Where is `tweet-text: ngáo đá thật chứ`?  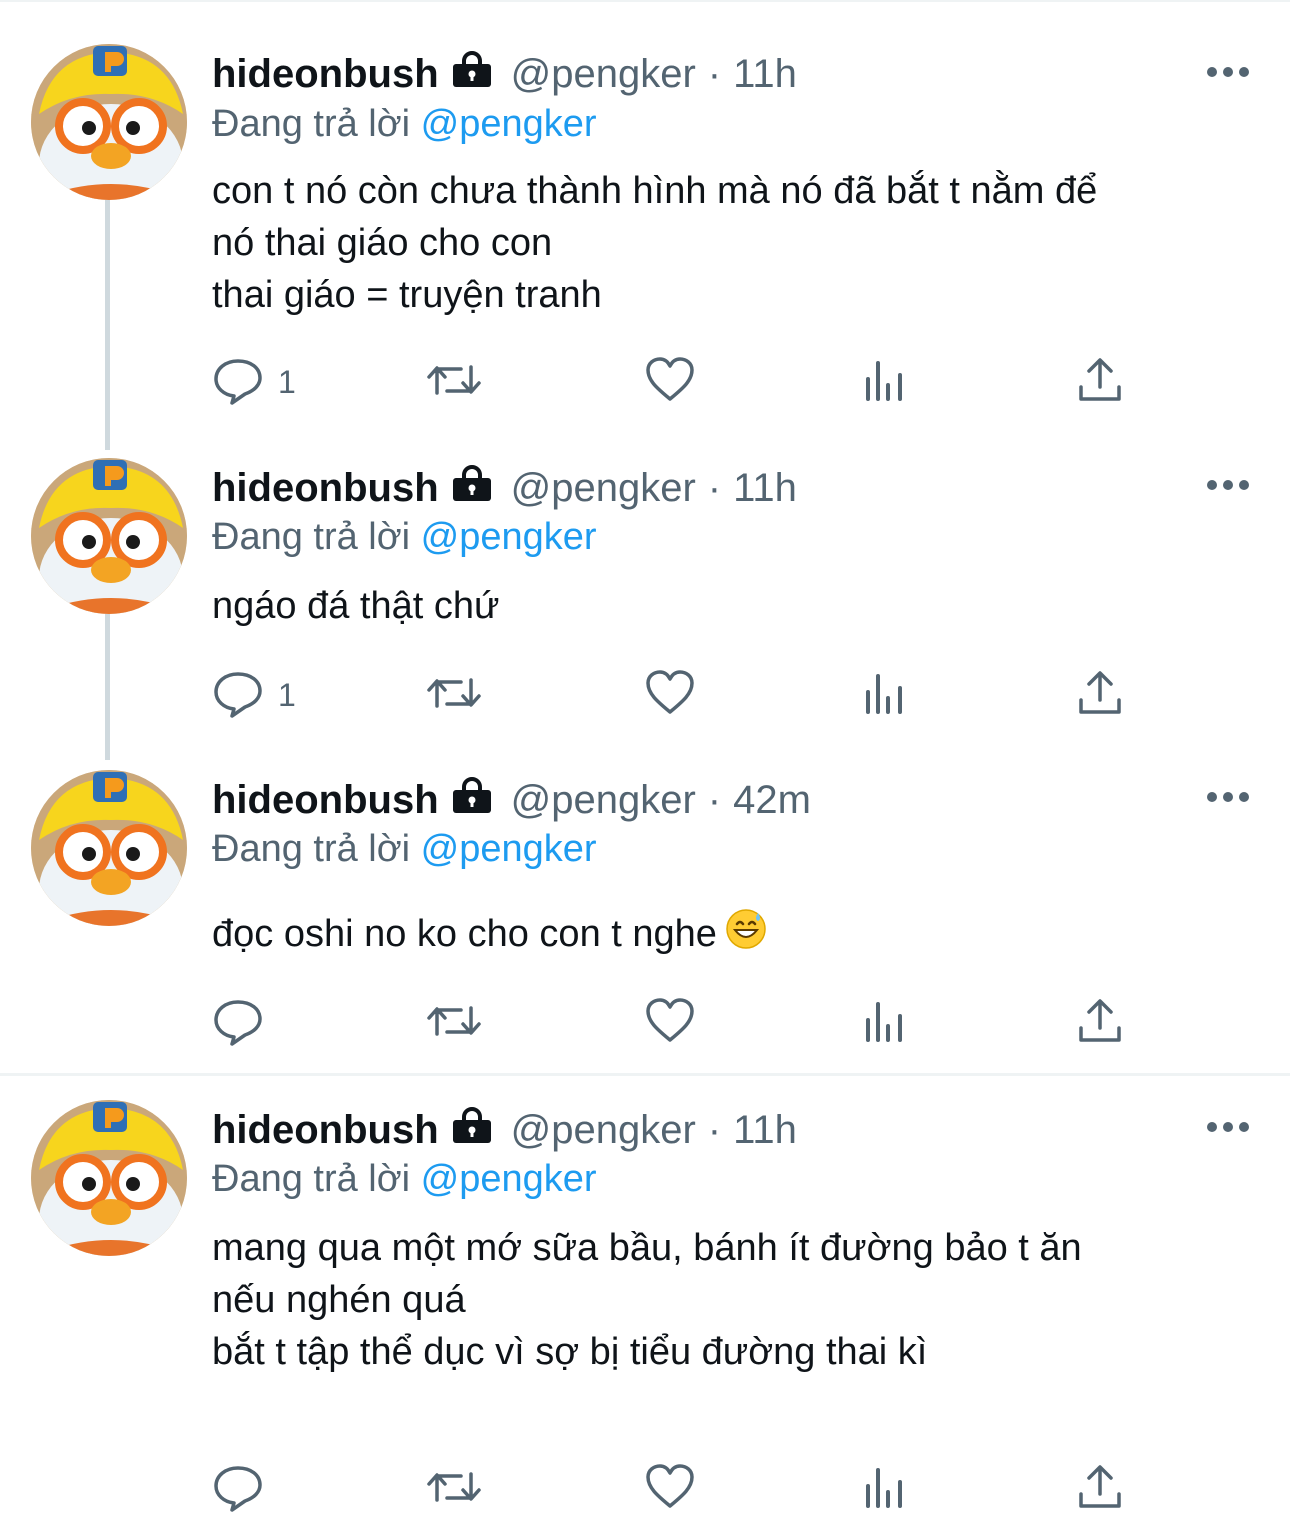 tweet-text: ngáo đá thật chứ is located at coordinates (732, 606).